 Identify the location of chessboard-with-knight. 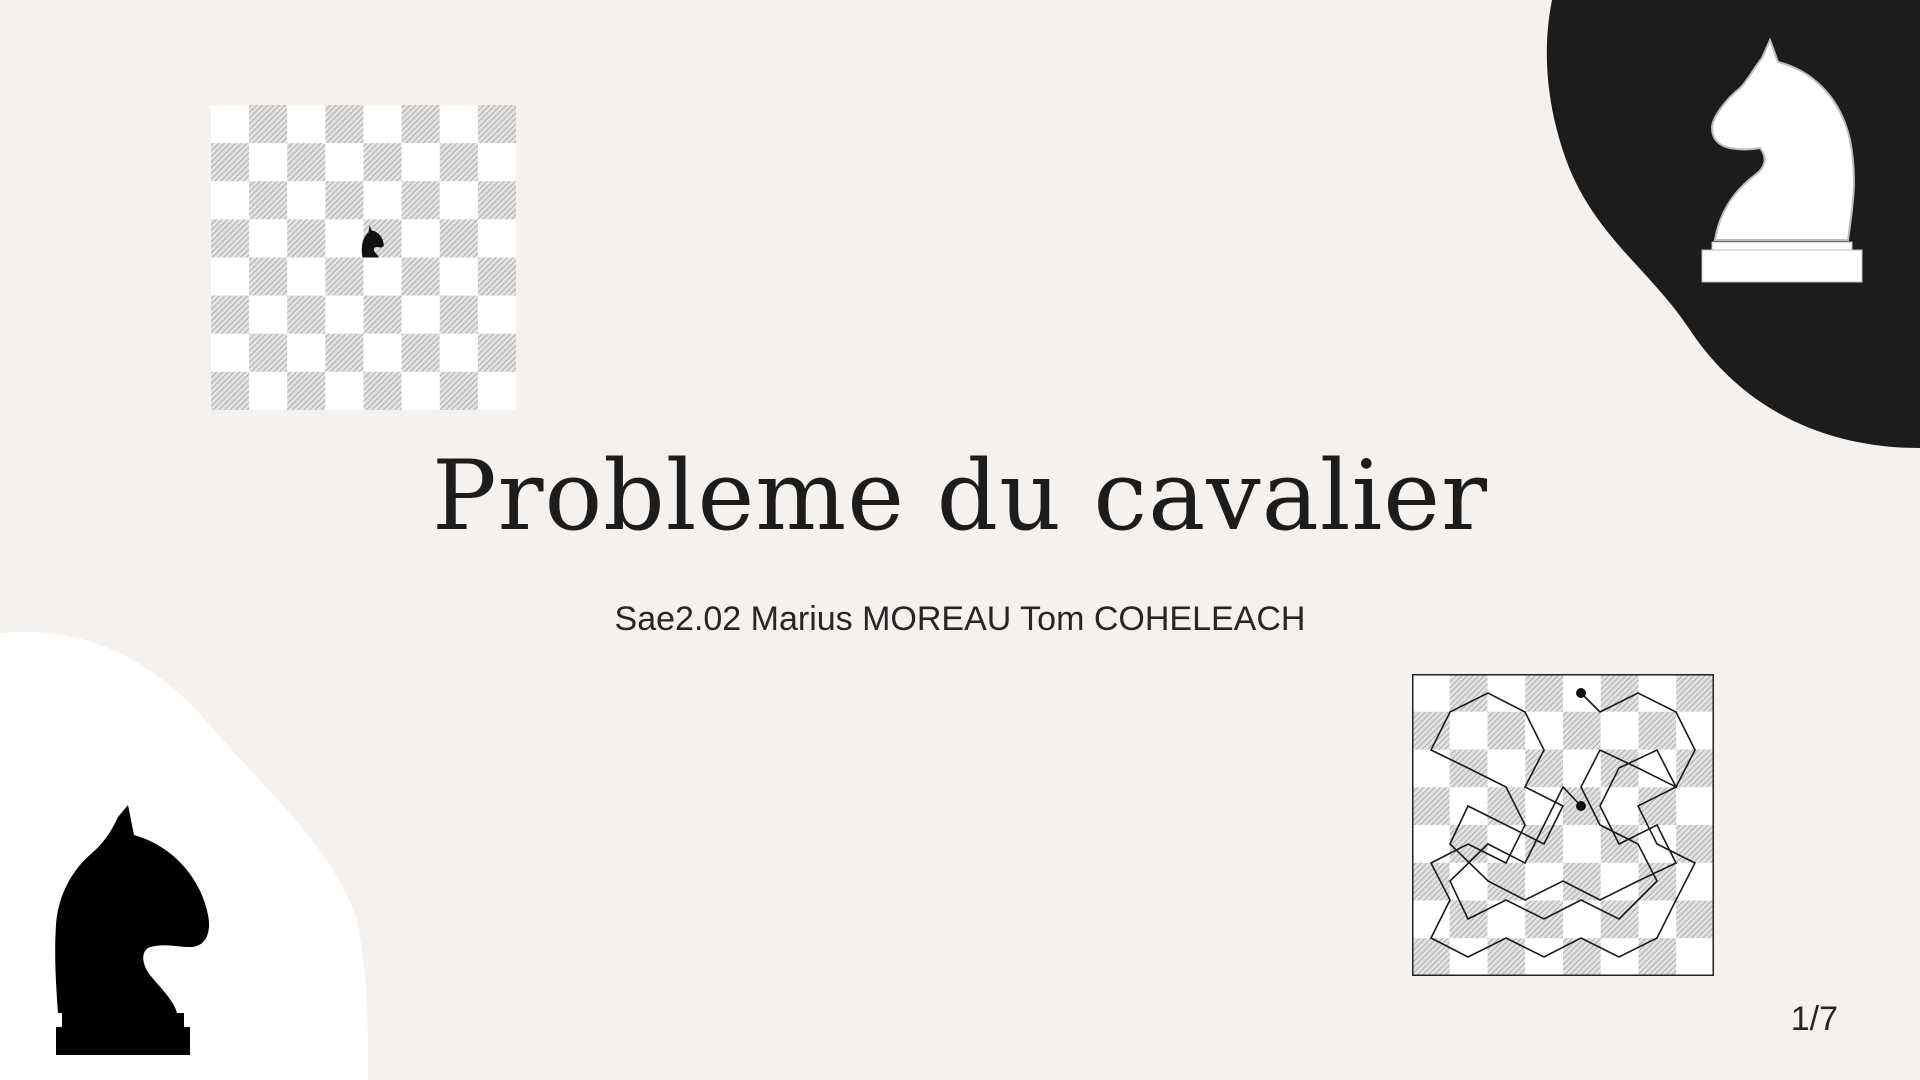
(363, 257).